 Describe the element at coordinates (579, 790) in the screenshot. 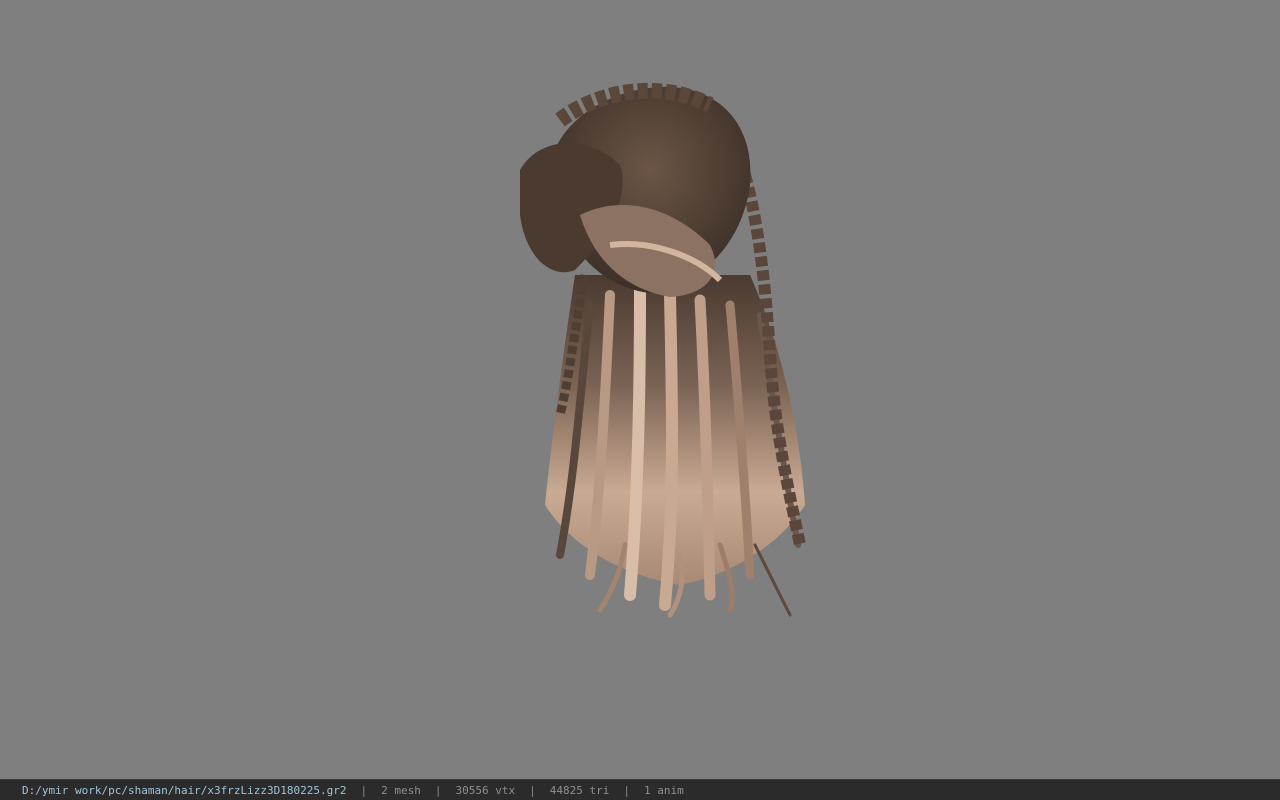

I see `triangle-count: 44825 tri` at that location.